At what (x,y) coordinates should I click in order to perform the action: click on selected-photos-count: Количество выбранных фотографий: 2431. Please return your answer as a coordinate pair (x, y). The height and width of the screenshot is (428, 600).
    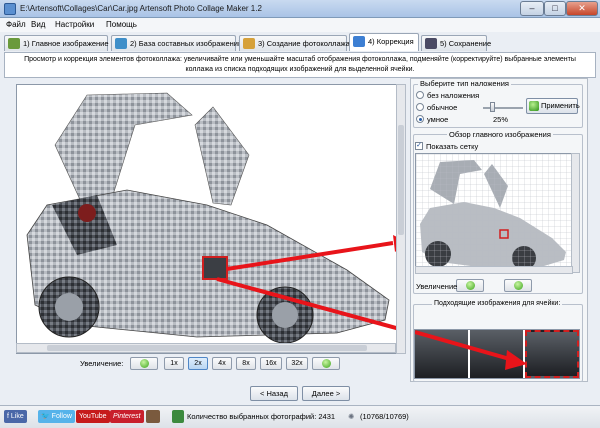
    Looking at the image, I should click on (261, 416).